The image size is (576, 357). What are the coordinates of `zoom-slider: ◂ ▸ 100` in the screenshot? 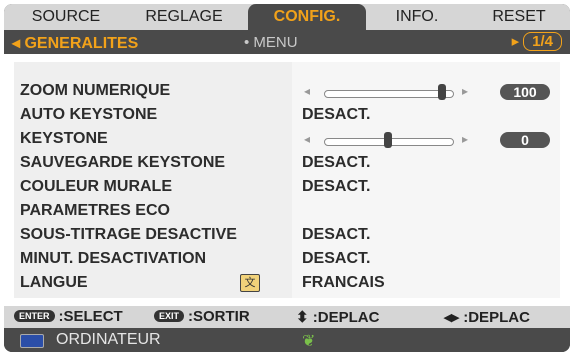 It's located at (429, 93).